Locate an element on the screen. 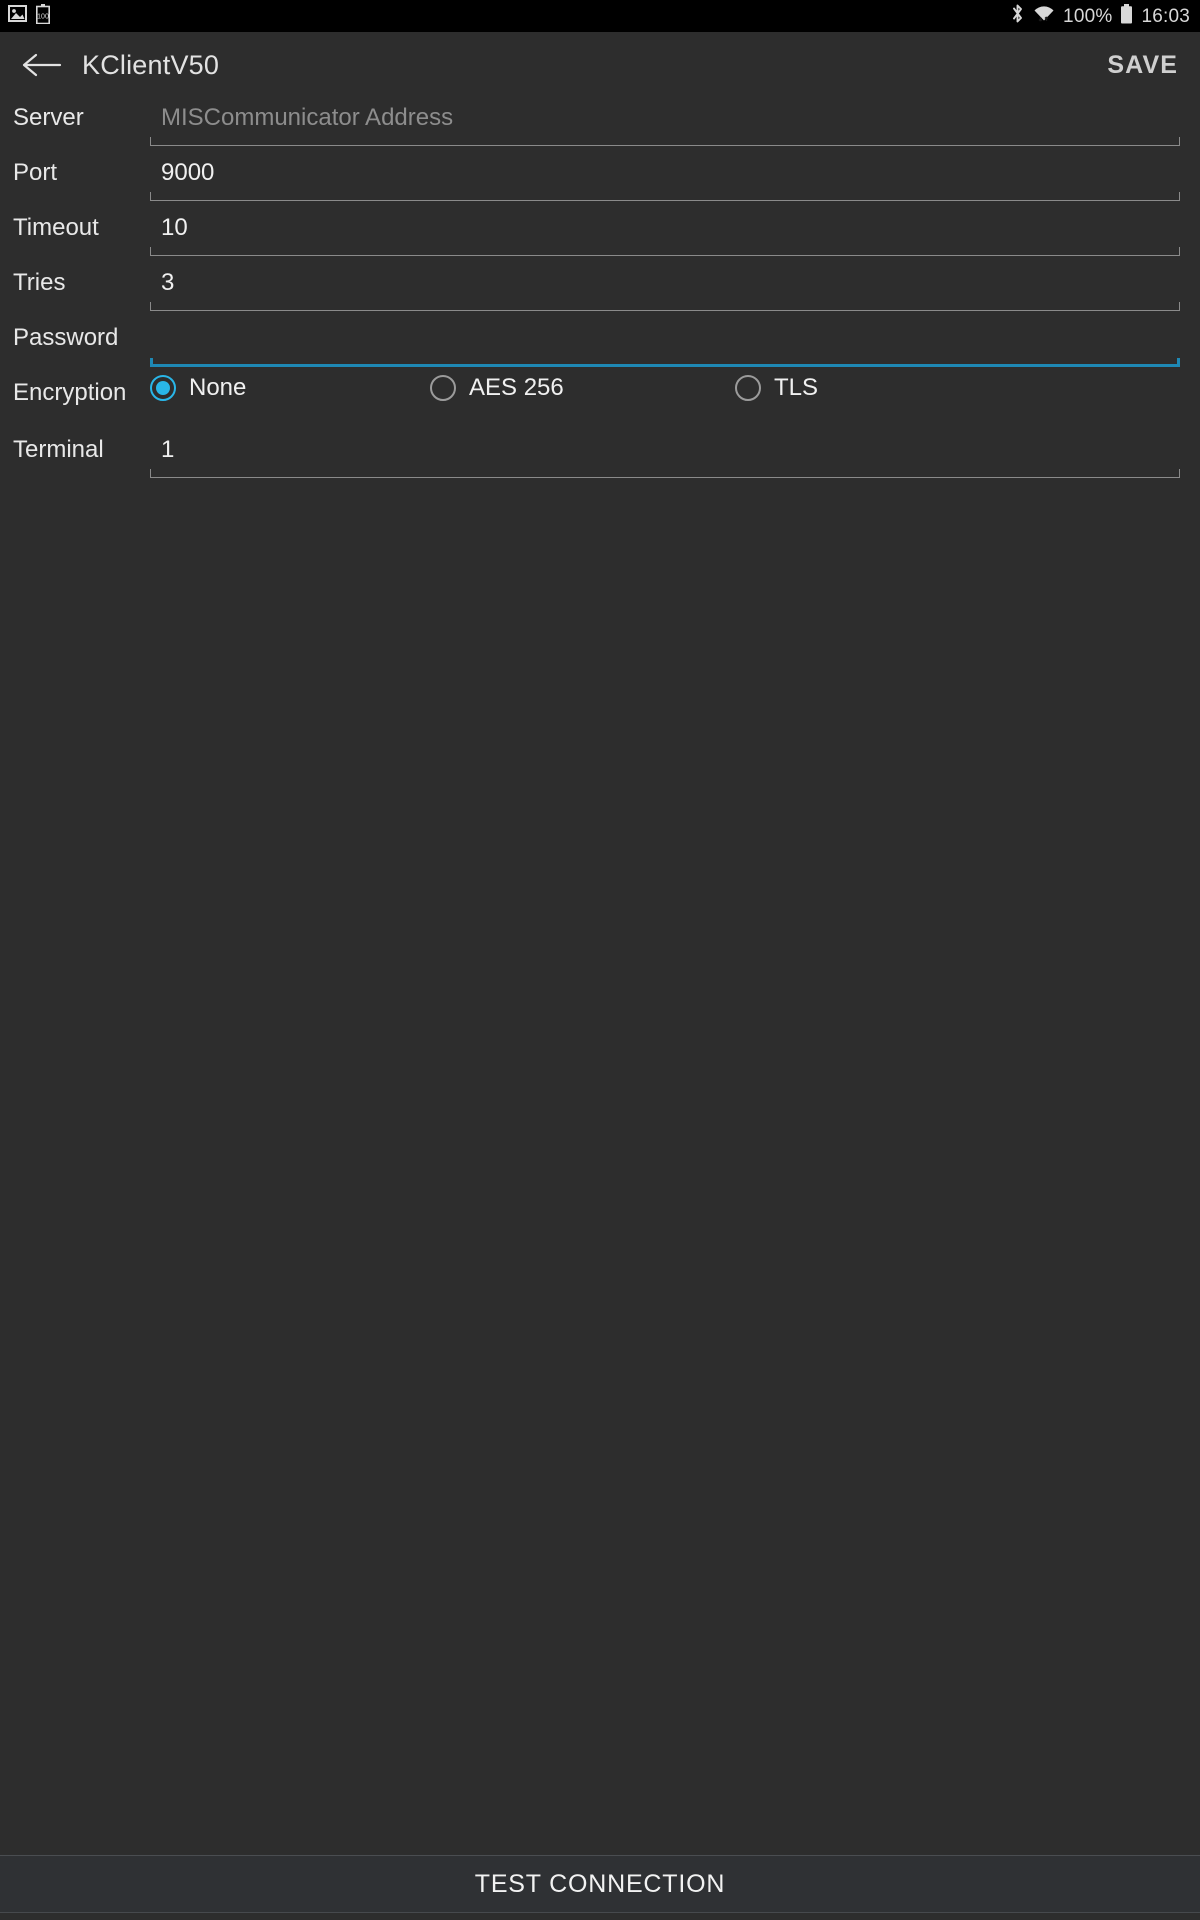 This screenshot has width=1200, height=1920. bluetooth-icon is located at coordinates (1017, 16).